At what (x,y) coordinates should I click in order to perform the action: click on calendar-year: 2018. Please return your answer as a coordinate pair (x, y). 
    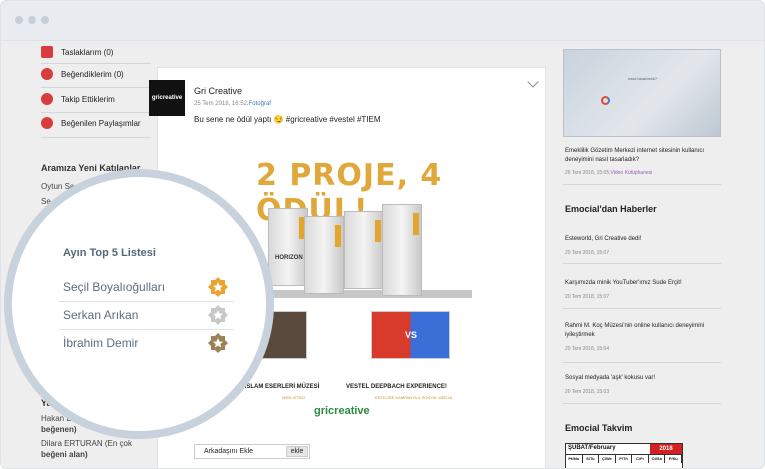
    Looking at the image, I should click on (666, 449).